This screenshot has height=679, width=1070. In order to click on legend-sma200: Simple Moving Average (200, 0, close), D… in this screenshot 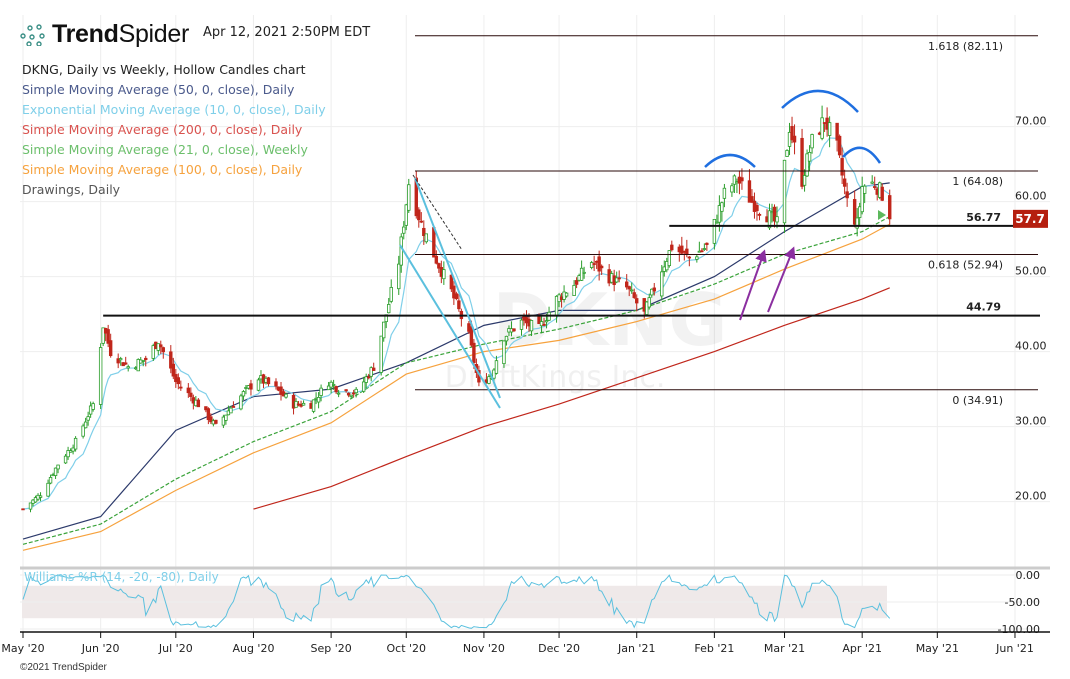, I will do `click(174, 130)`.